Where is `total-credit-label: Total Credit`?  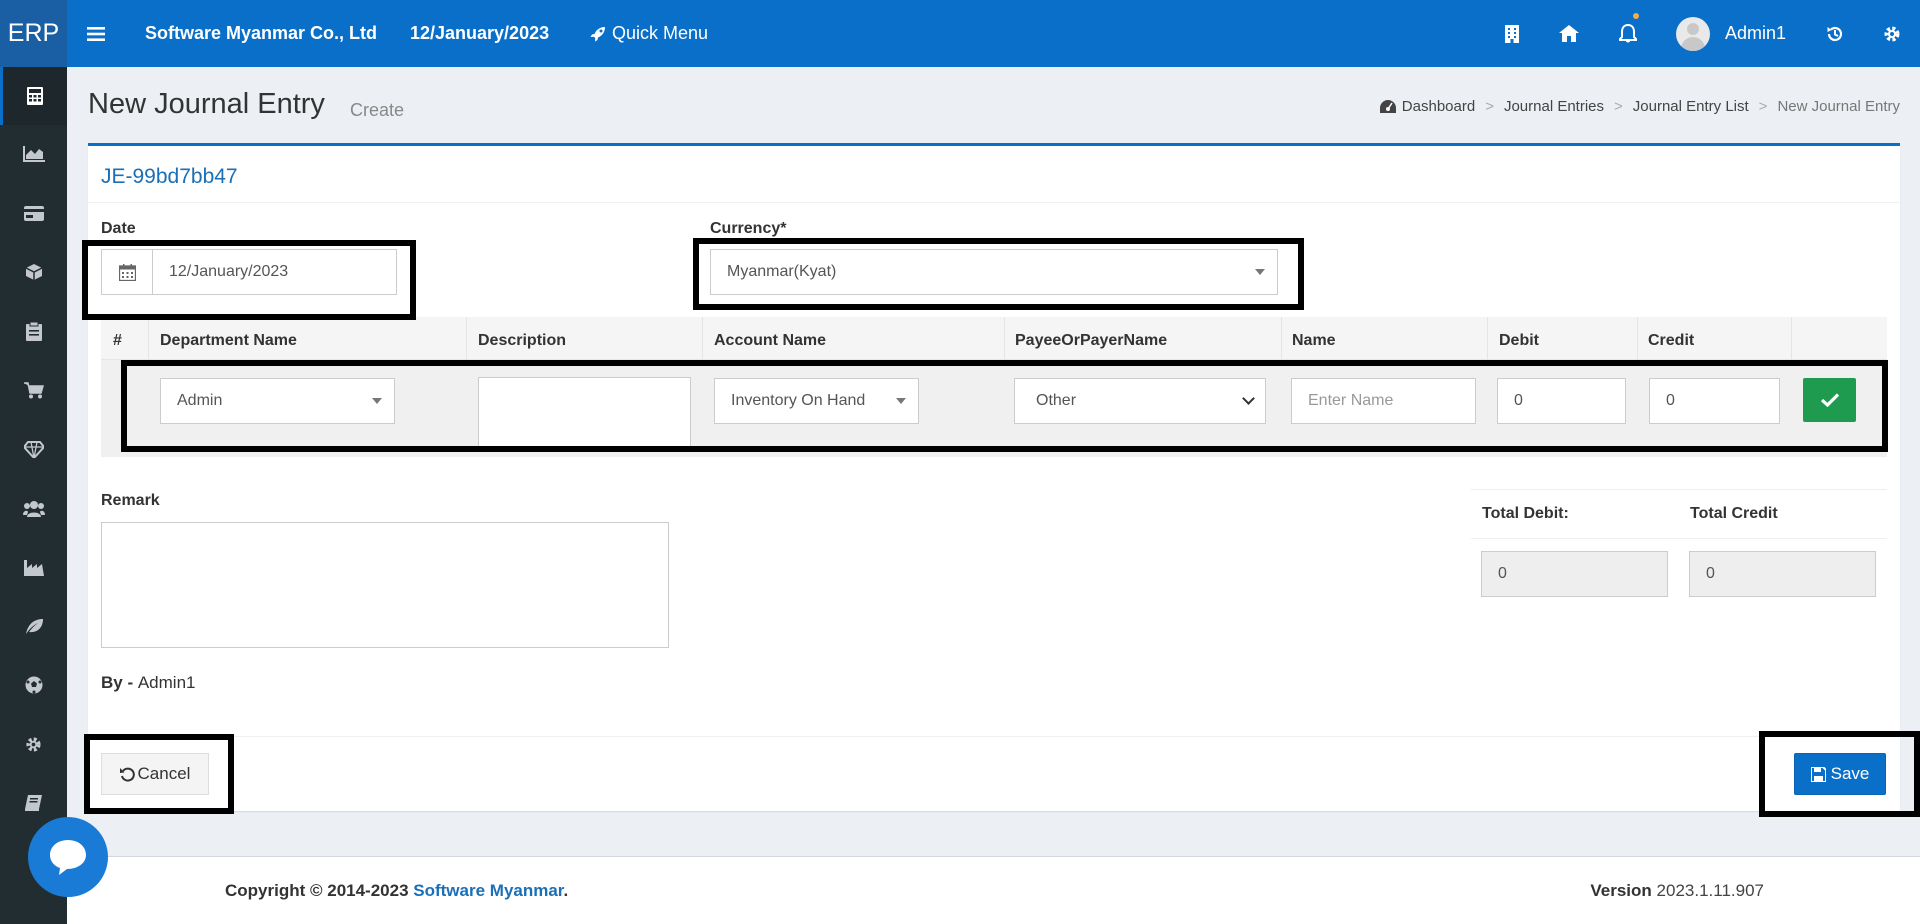 total-credit-label: Total Credit is located at coordinates (1734, 513).